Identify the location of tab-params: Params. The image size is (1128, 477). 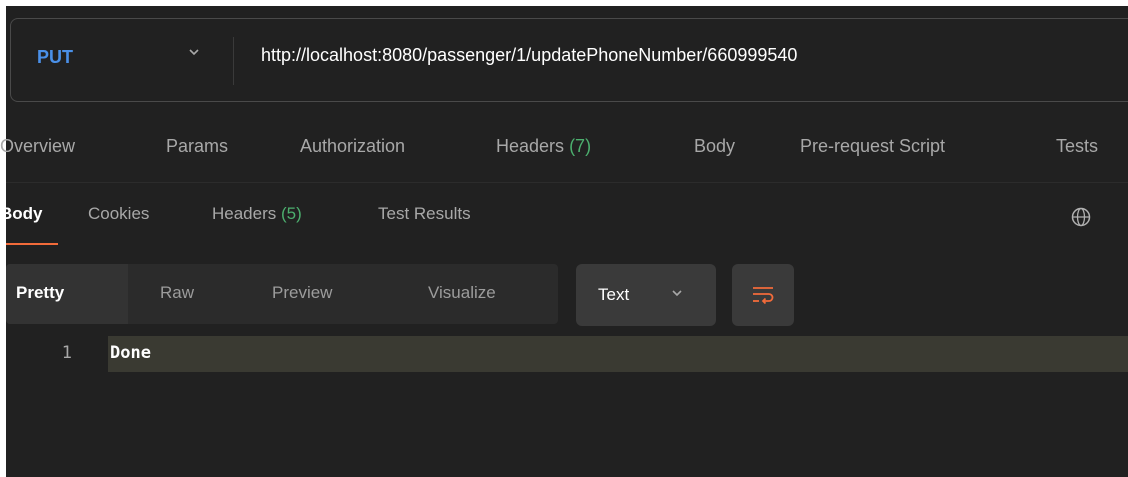
(197, 146).